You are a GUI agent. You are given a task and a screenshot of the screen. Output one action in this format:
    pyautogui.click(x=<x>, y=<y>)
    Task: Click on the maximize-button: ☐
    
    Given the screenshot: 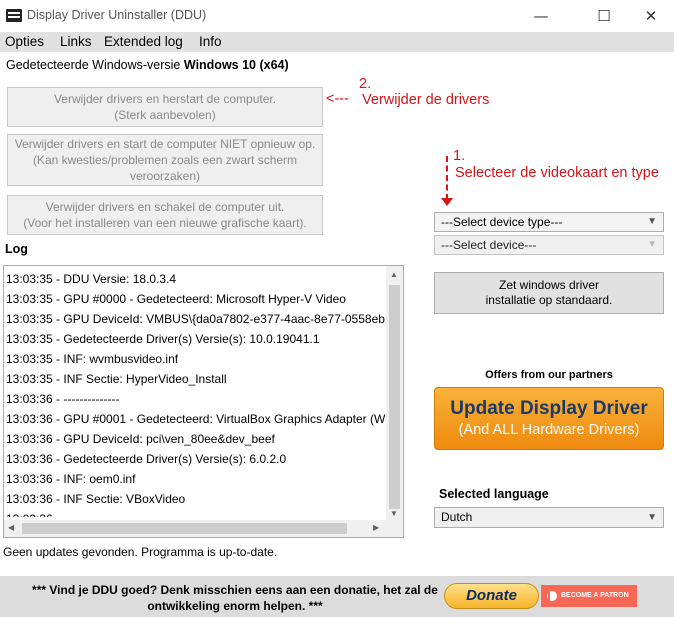 What is the action you would take?
    pyautogui.click(x=604, y=15)
    